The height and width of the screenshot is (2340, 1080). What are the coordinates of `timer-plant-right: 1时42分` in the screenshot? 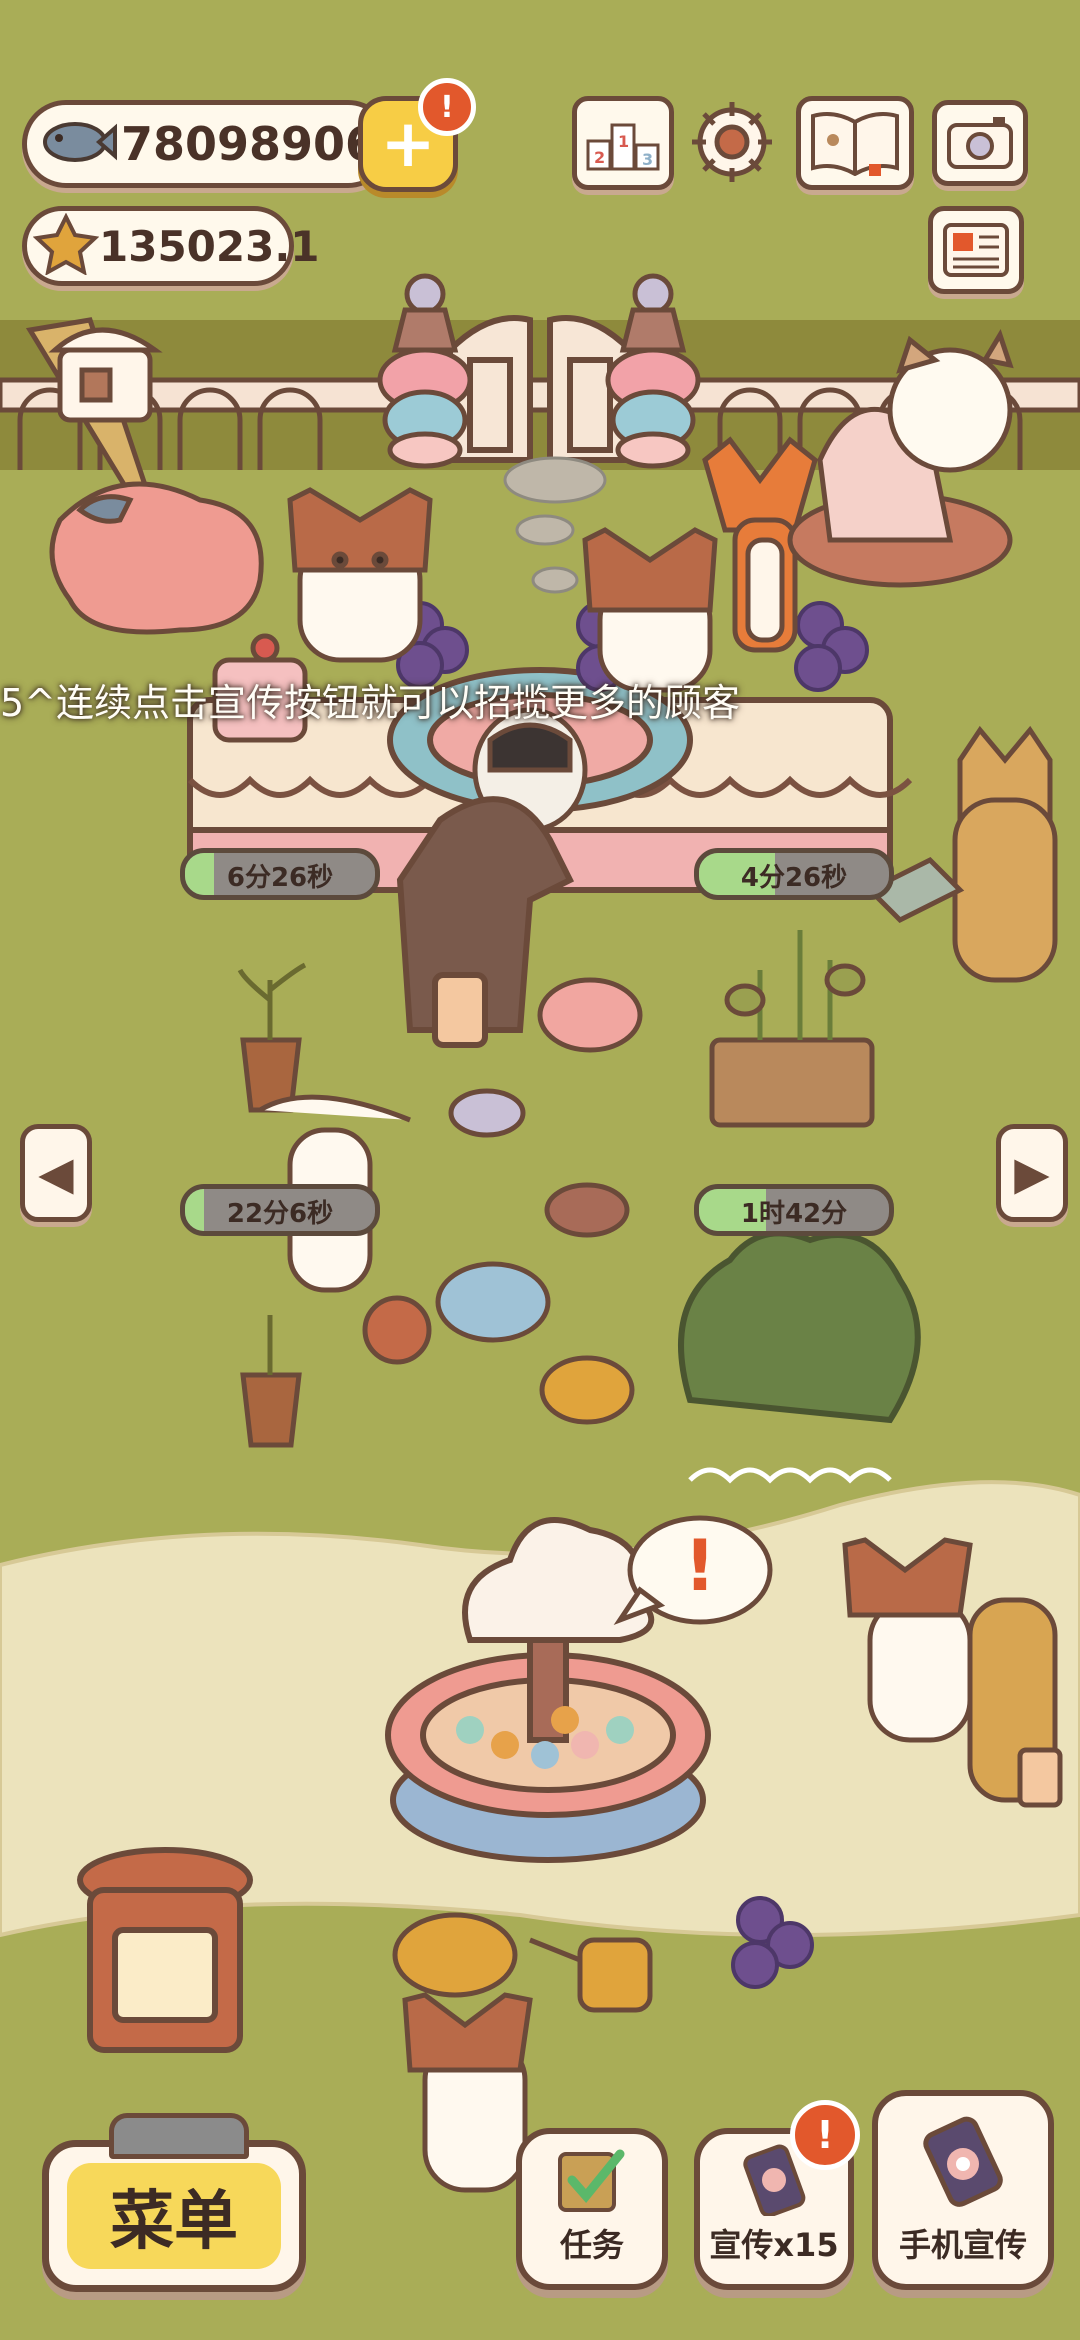 It's located at (794, 1210).